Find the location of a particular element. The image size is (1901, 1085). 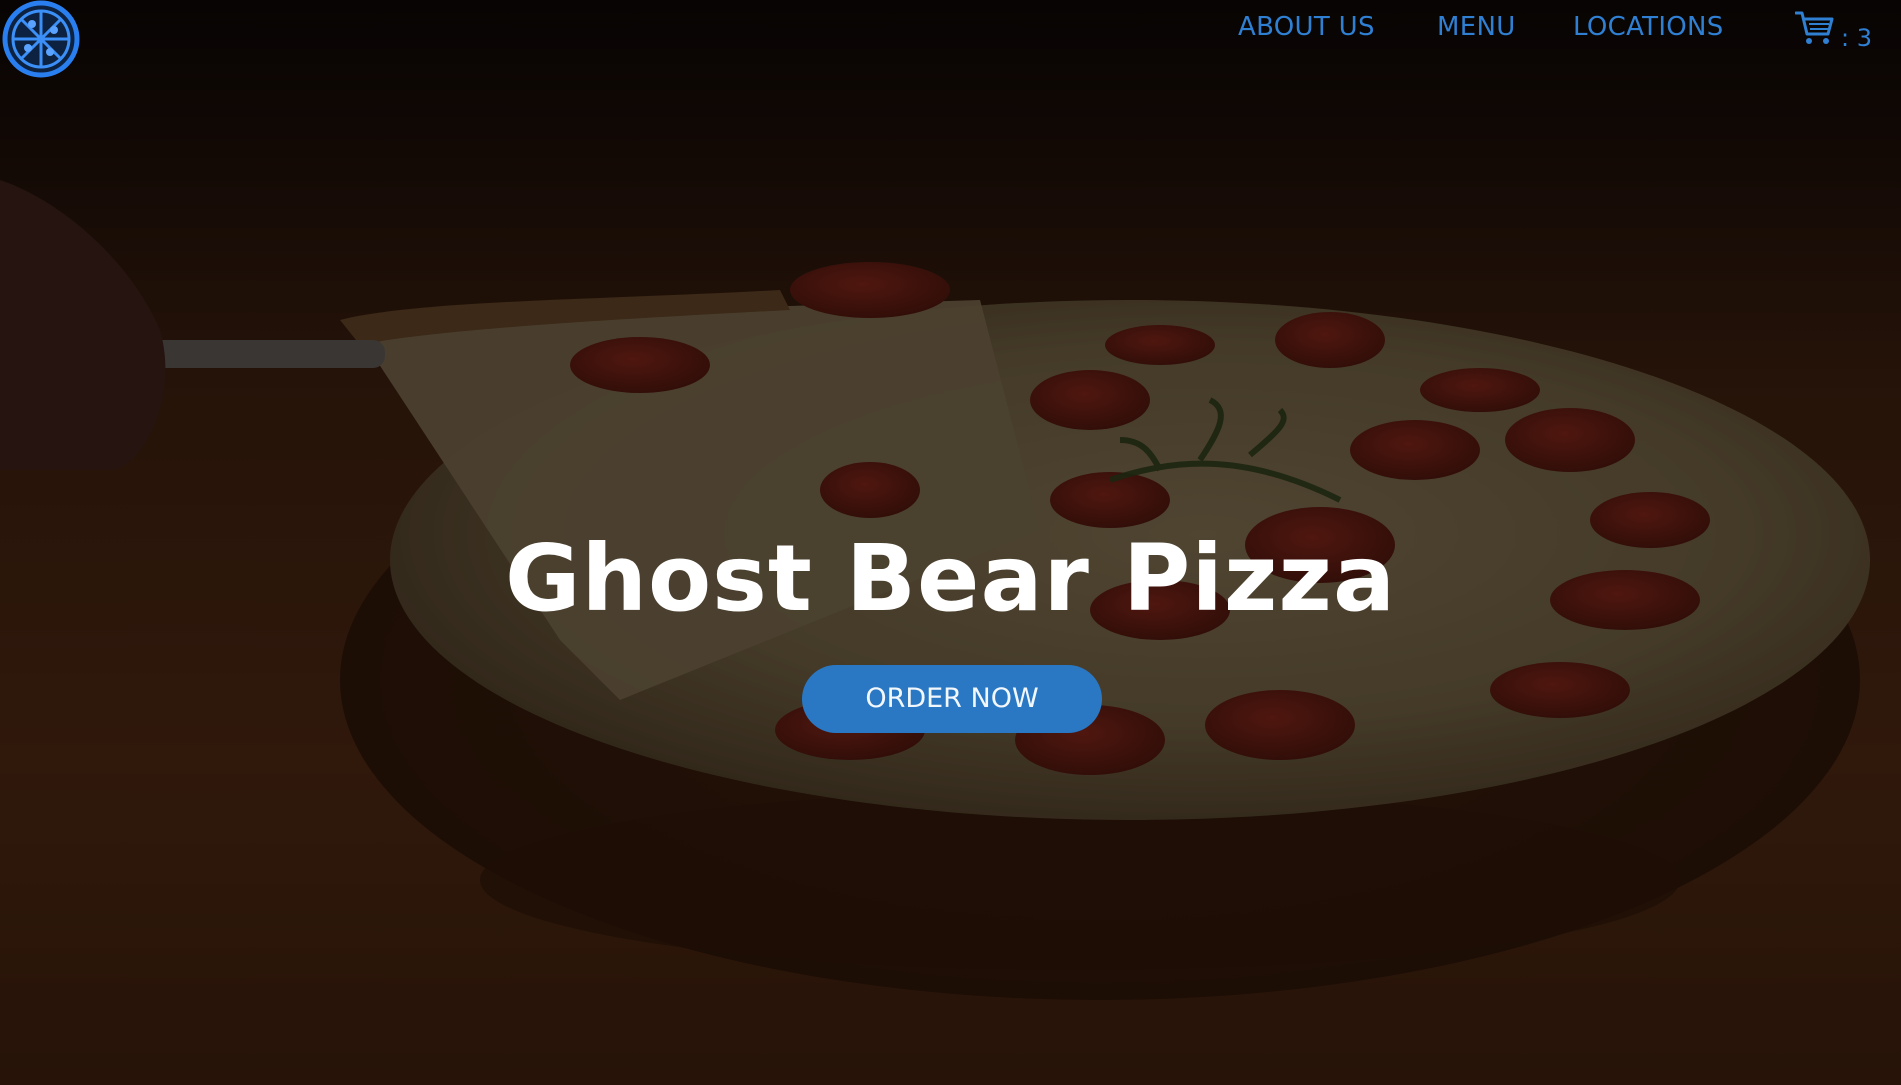

top-navigation-bar: ABOUT US MENU LOCATIONS : 3 is located at coordinates (950, 40).